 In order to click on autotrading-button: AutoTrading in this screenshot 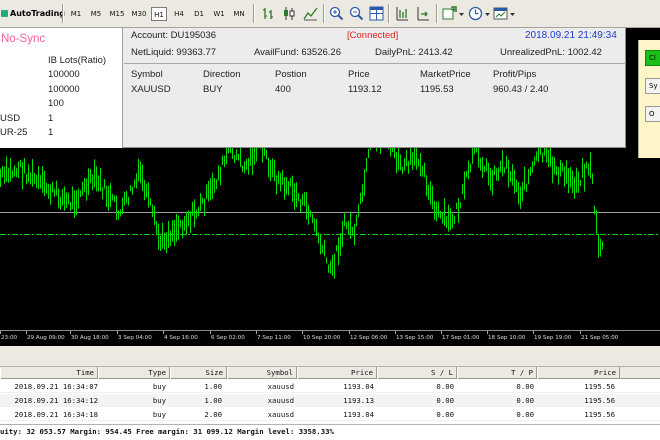, I will do `click(32, 13)`.